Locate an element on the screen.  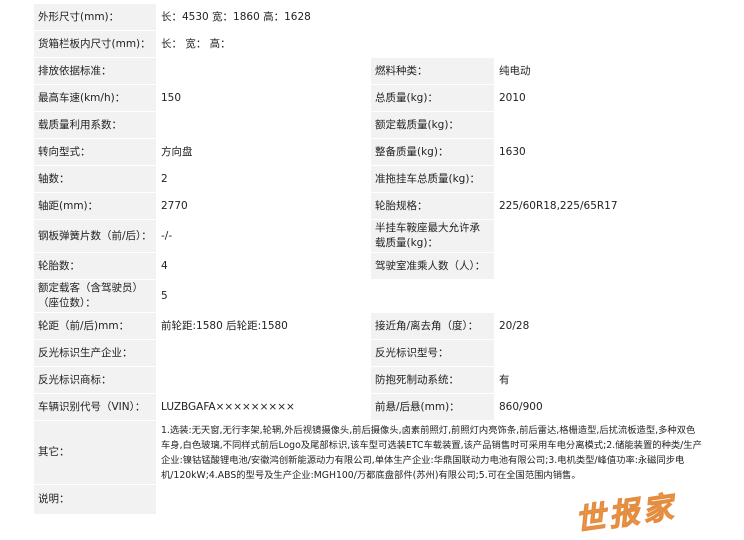
label-approach-departure: 接近角/离去角（度）： is located at coordinates (432, 326).